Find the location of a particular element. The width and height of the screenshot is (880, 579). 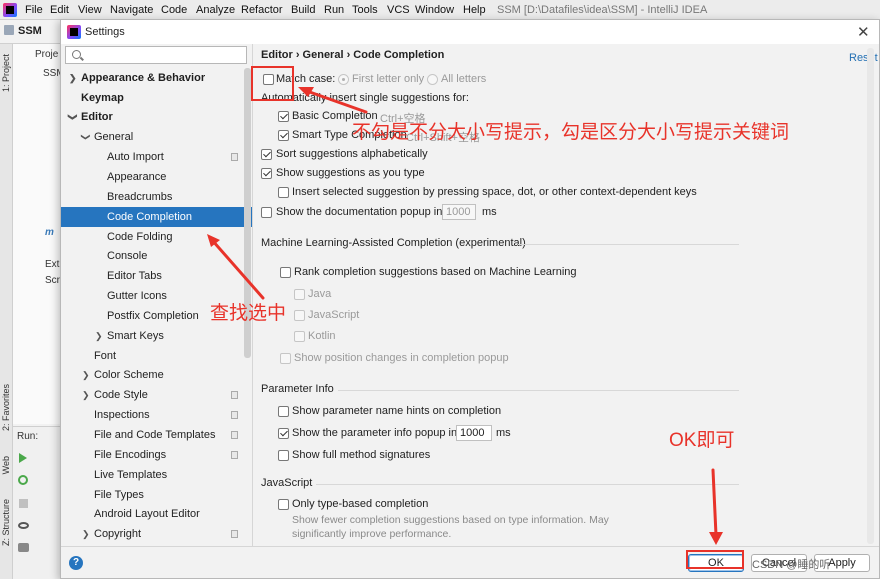

ide-navbar: SSM is located at coordinates (31, 32).